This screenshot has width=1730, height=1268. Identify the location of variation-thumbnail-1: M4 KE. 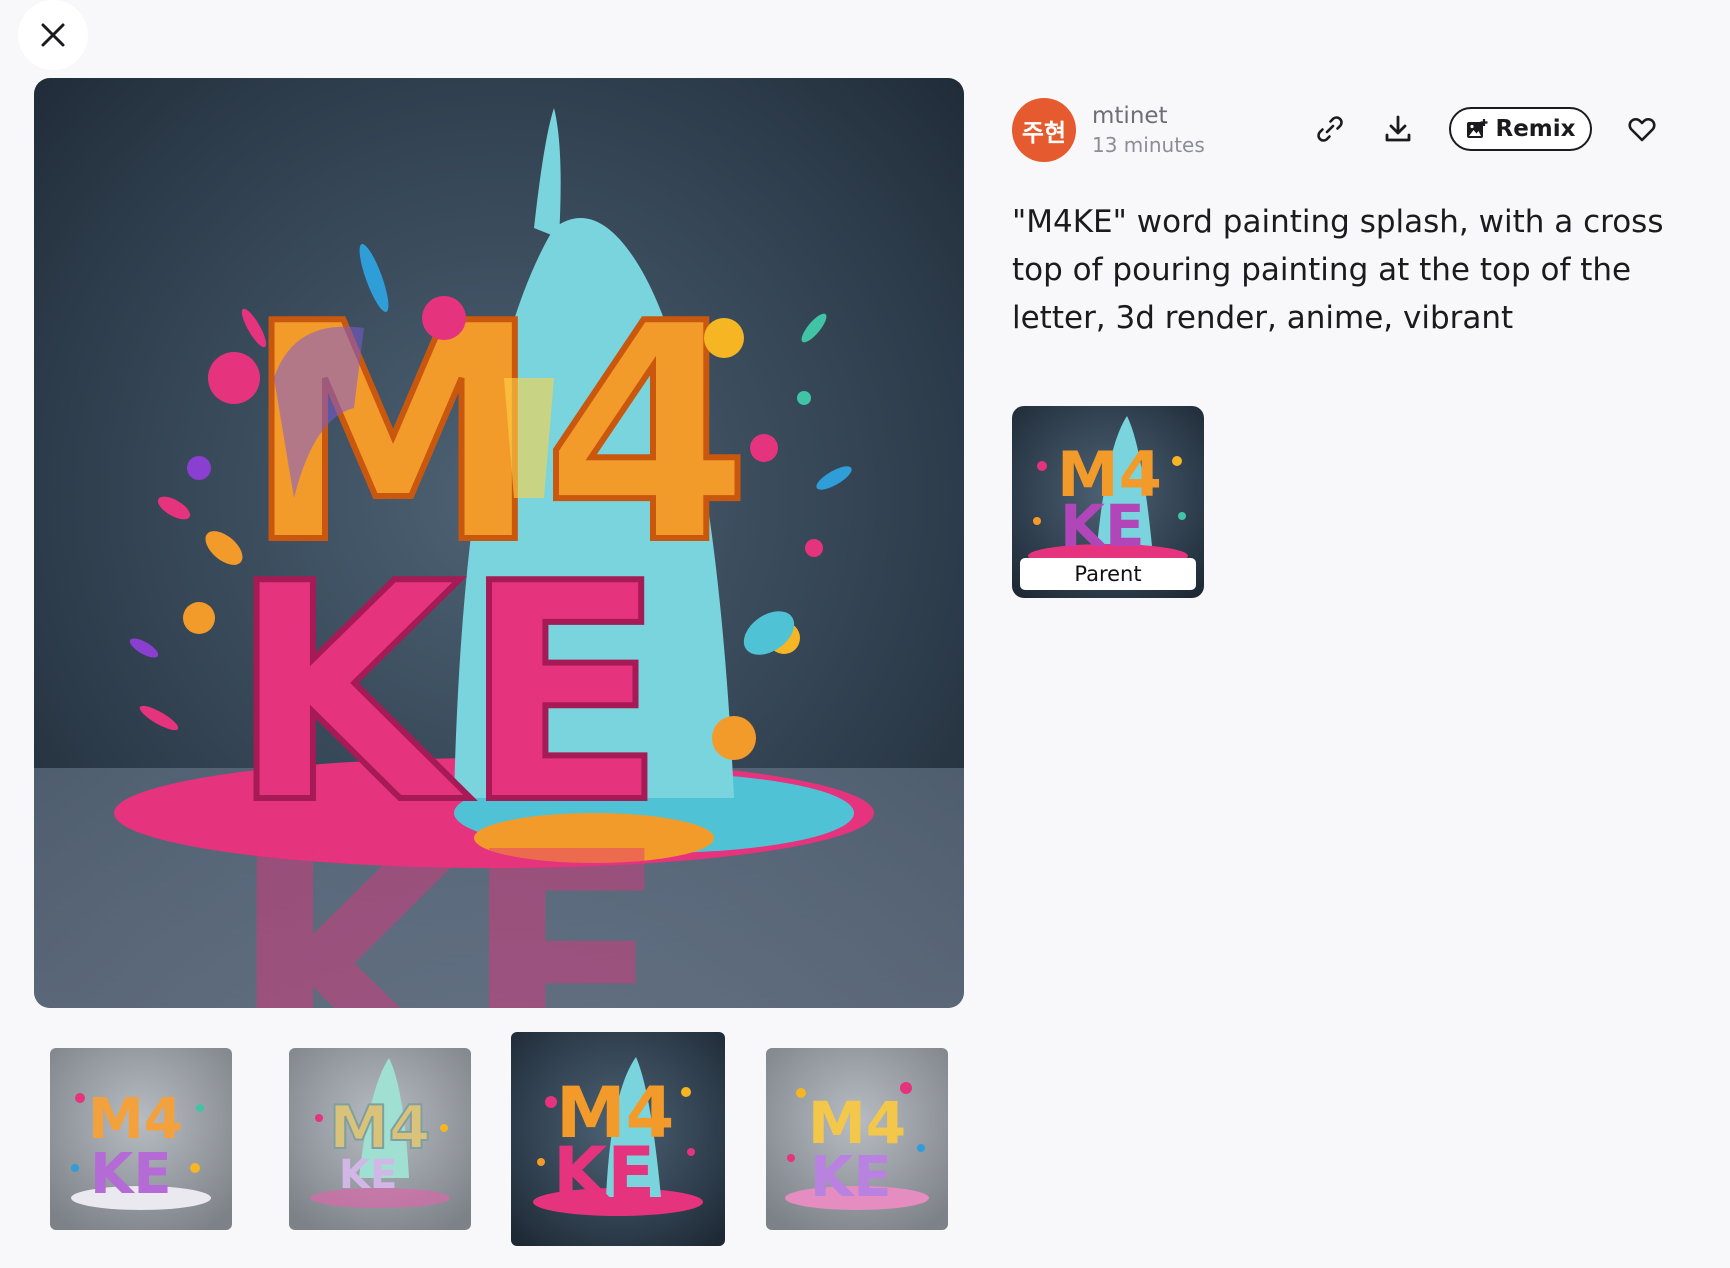
(141, 1139).